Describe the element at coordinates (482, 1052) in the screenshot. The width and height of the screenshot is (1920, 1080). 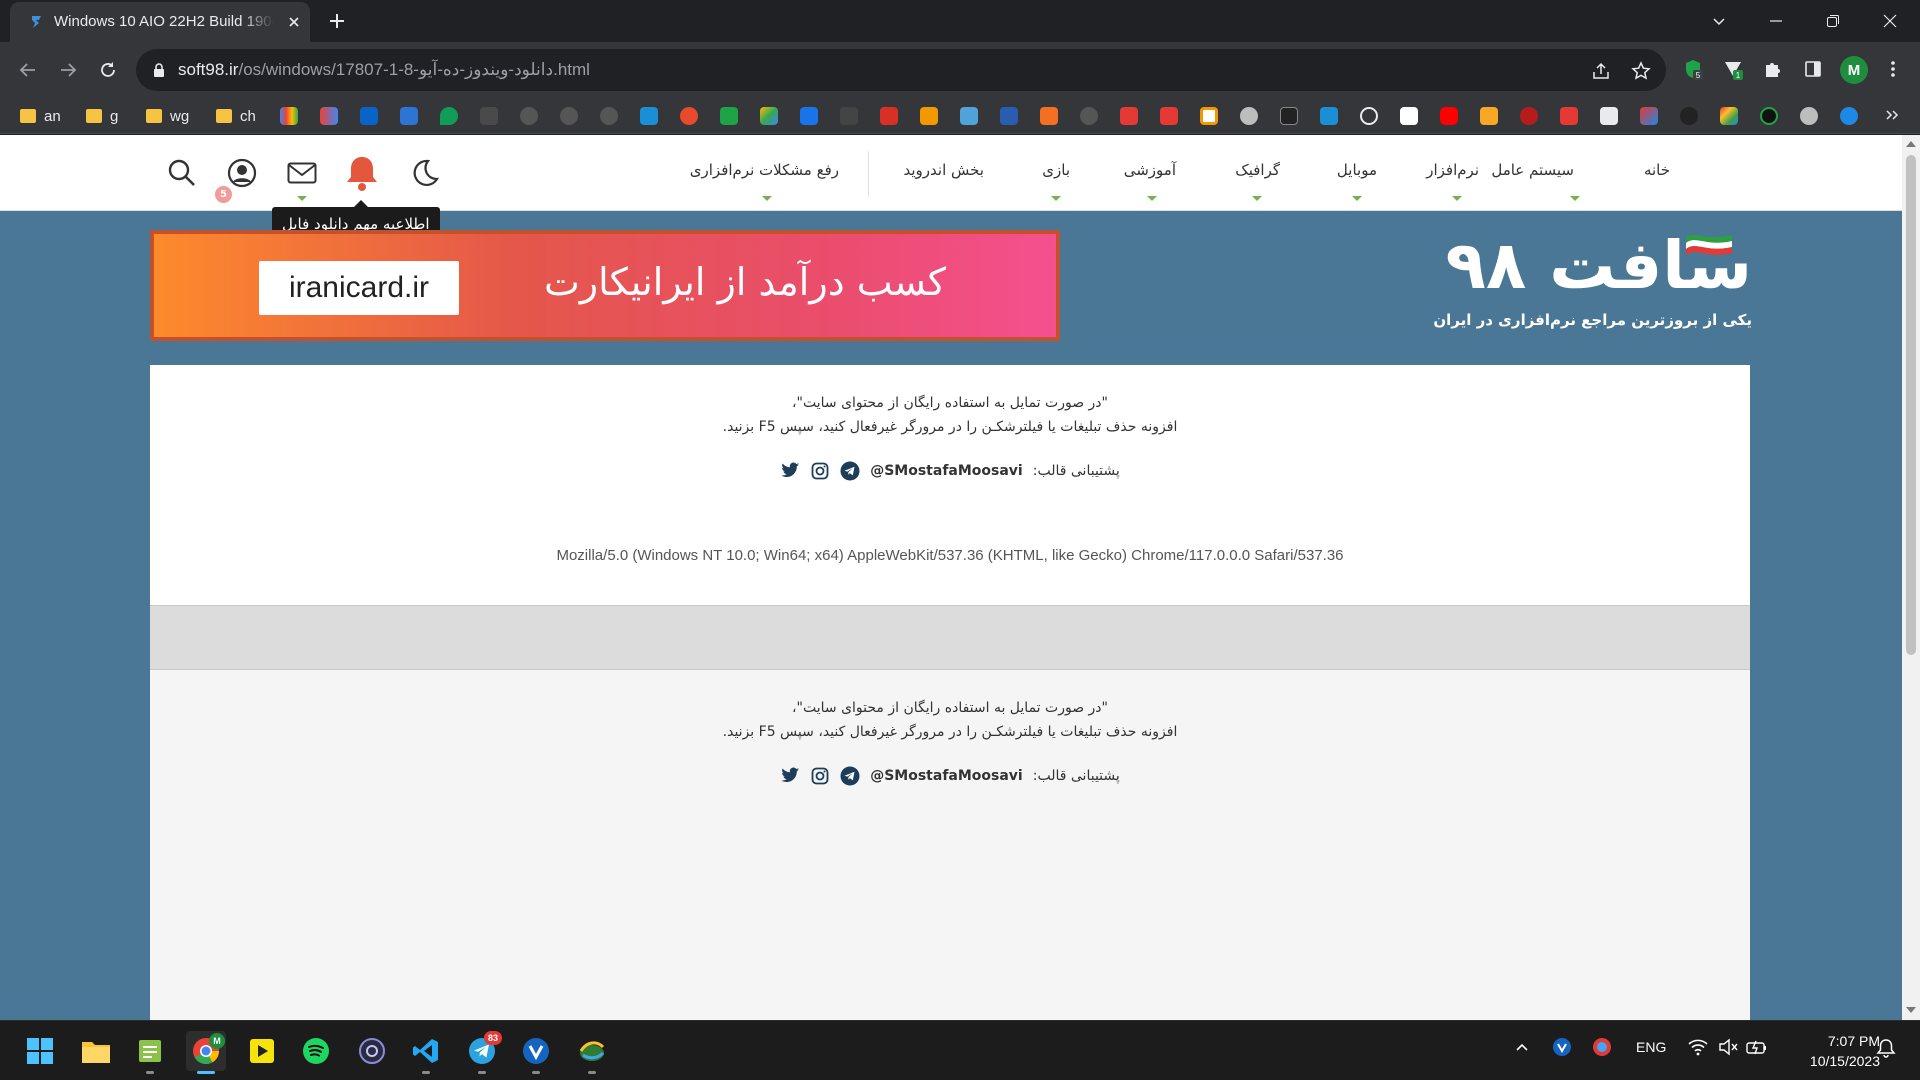
I see `telegram-taskbar-icon: 83` at that location.